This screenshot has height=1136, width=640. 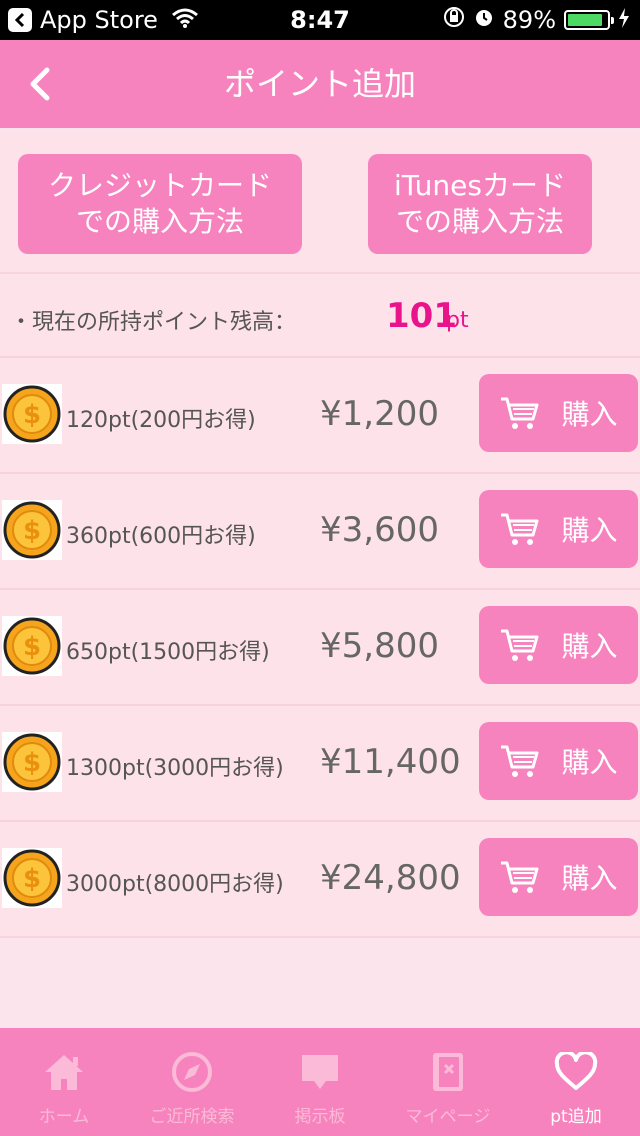 I want to click on tab-bar: ホーム ご近所検索 掲示板 マイページ pt追加, so click(x=320, y=1082).